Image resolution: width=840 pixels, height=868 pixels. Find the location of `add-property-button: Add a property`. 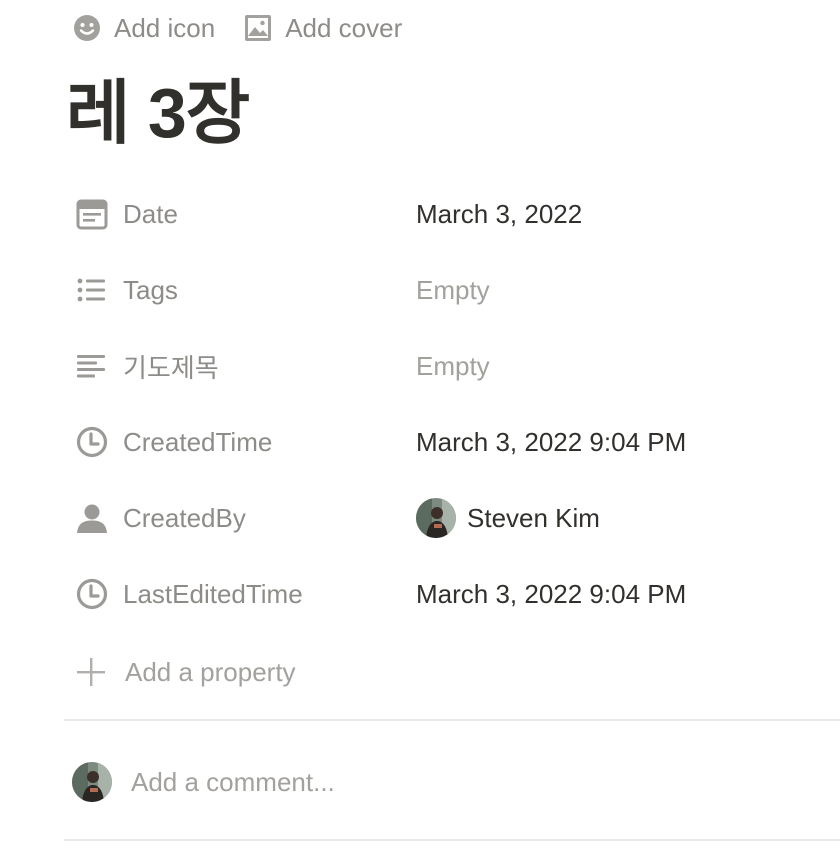

add-property-button: Add a property is located at coordinates (185, 672).